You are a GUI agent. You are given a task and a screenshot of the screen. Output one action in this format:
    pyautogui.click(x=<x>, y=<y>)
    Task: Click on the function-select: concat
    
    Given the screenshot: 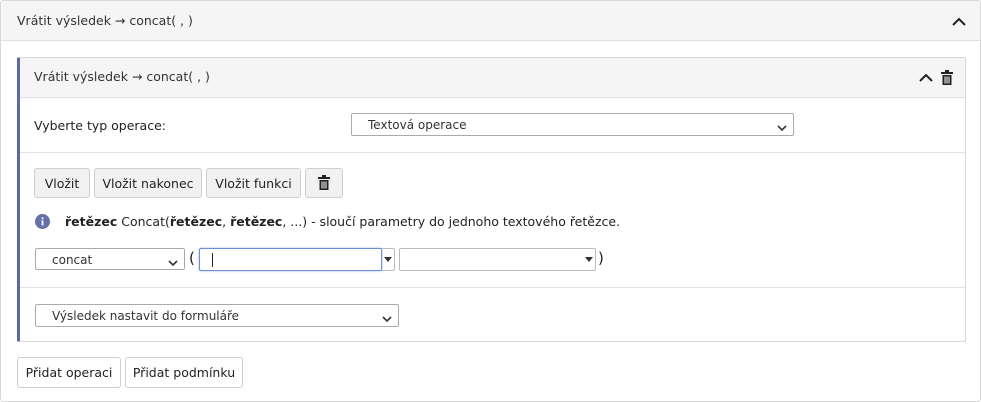 What is the action you would take?
    pyautogui.click(x=110, y=259)
    